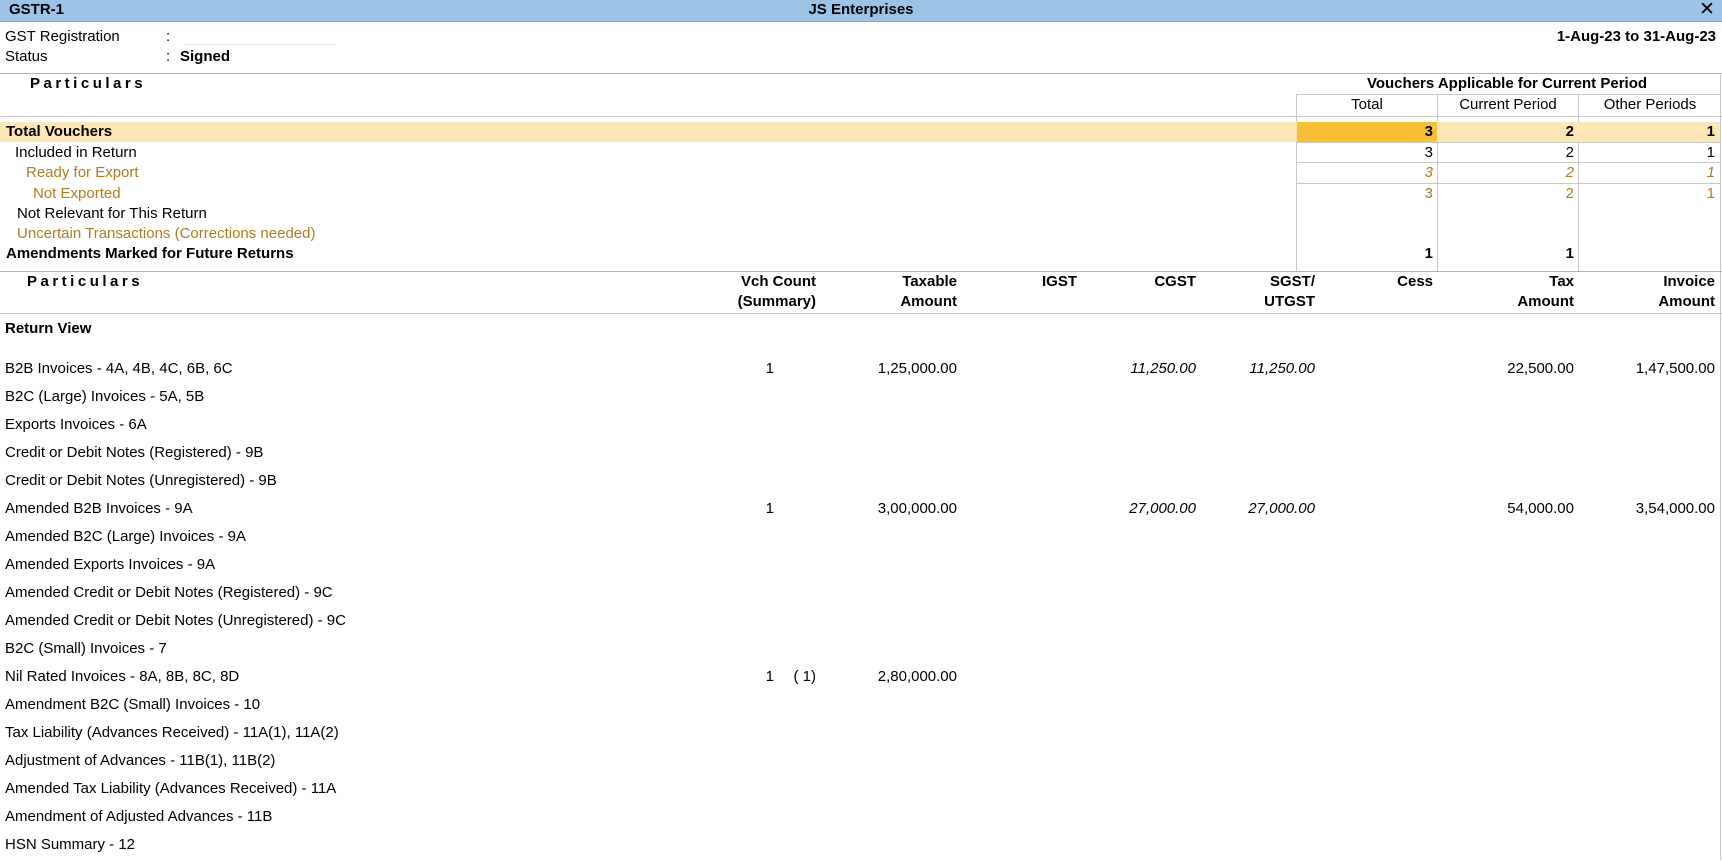  What do you see at coordinates (1720, 466) in the screenshot?
I see `right-border` at bounding box center [1720, 466].